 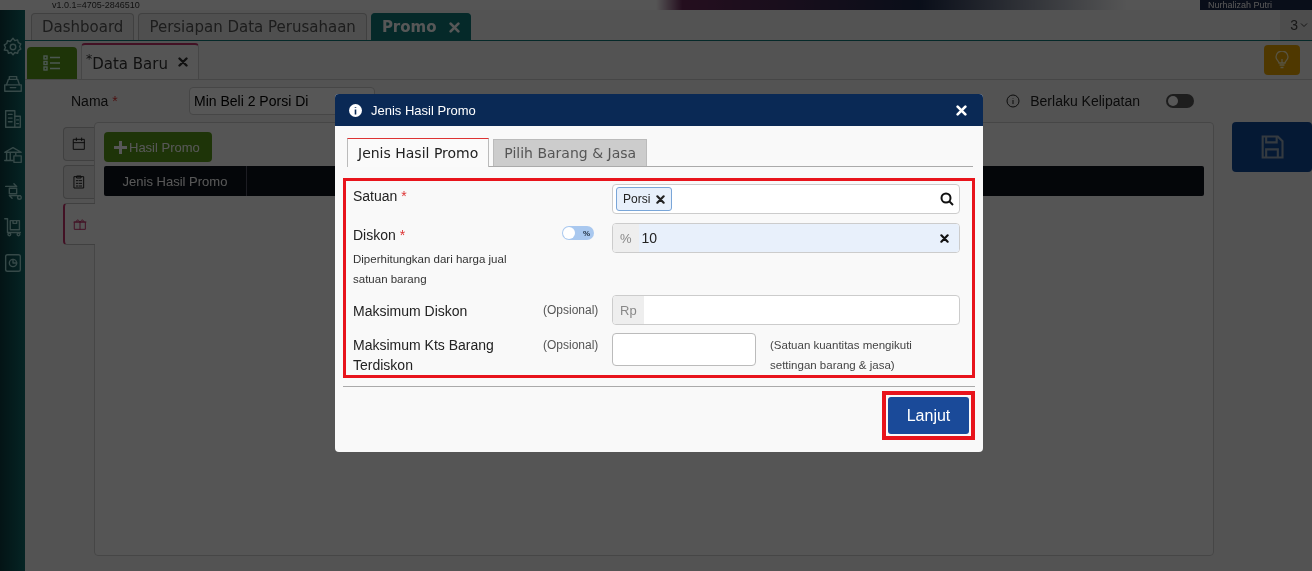 I want to click on user-name: Nurhalizah Putri, so click(x=1255, y=5).